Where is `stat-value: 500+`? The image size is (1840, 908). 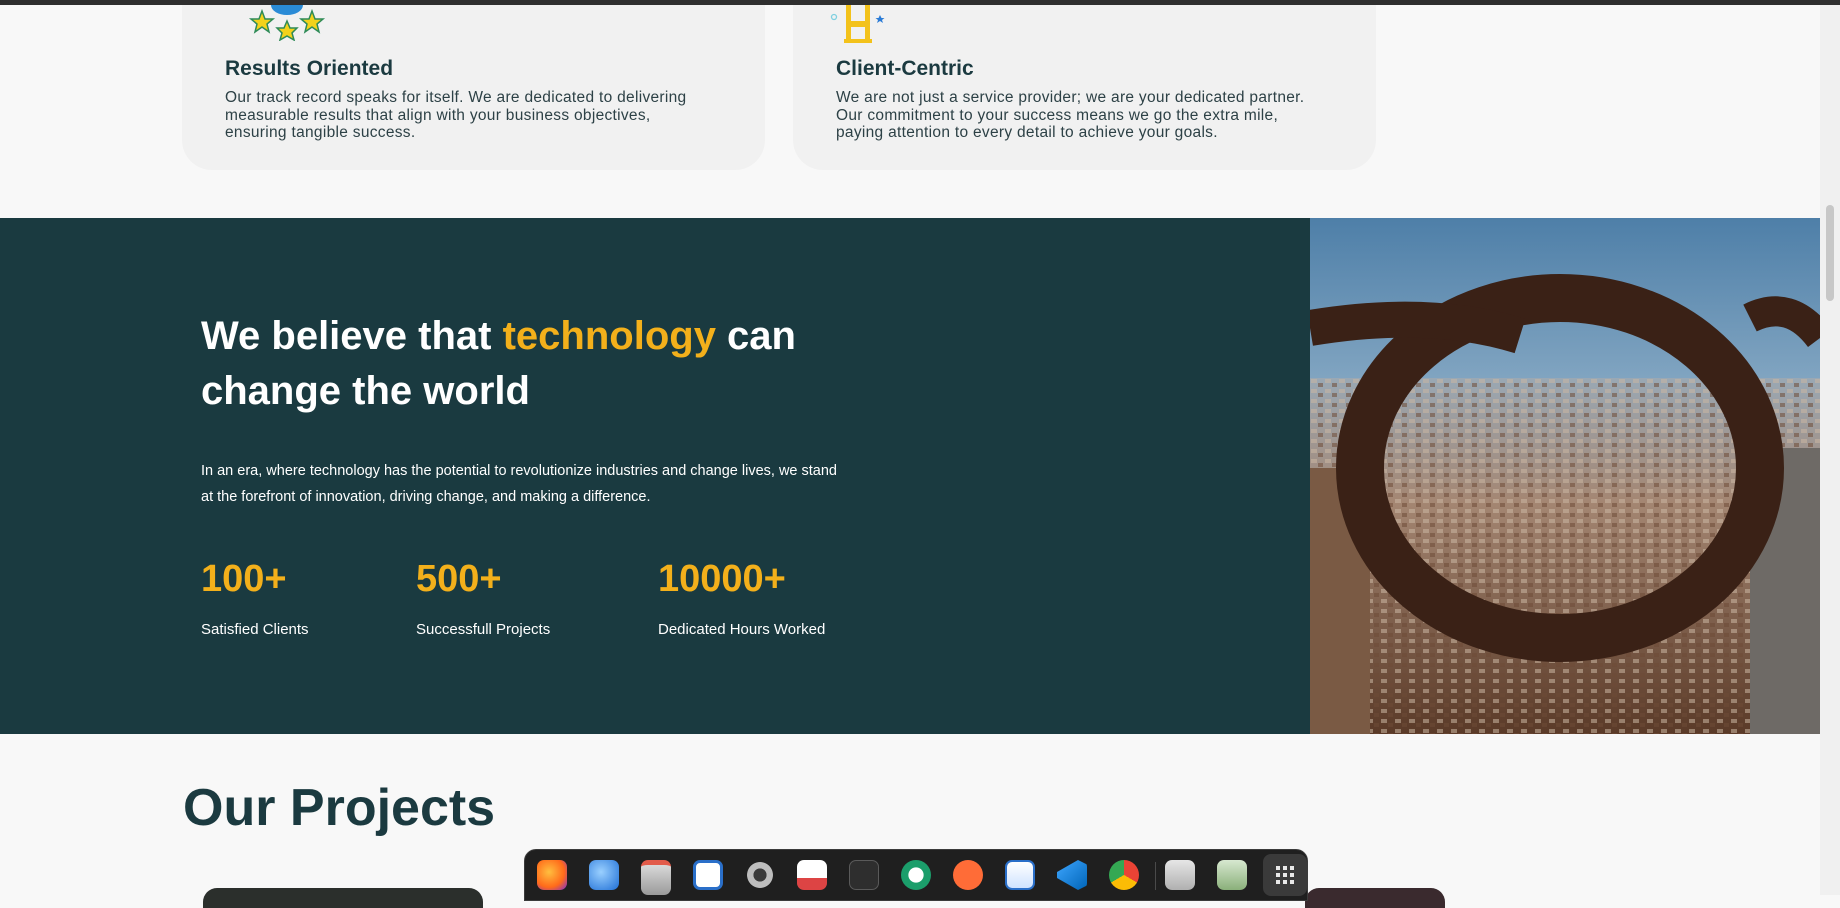
stat-value: 500+ is located at coordinates (459, 579).